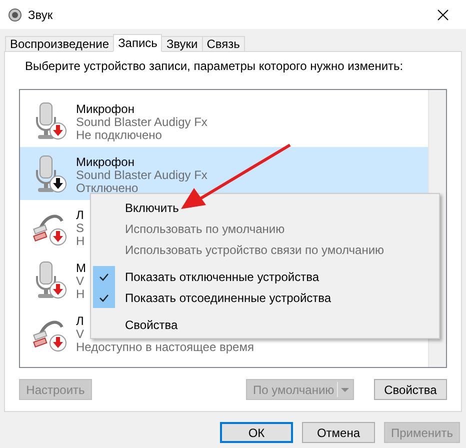  I want to click on device-status: Отключено, so click(107, 189).